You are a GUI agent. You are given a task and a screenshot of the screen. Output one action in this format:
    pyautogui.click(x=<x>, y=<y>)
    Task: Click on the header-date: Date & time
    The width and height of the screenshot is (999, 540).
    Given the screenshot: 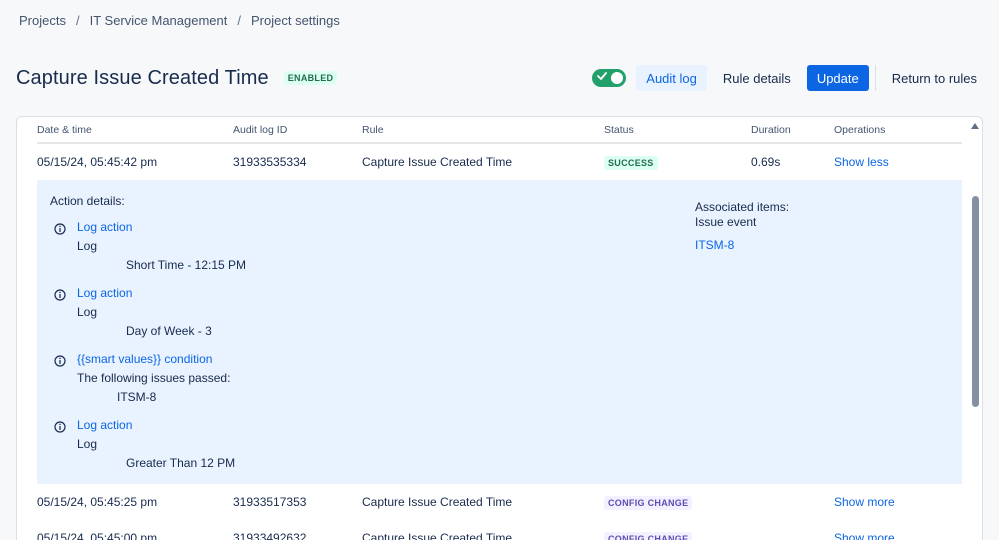 What is the action you would take?
    pyautogui.click(x=64, y=130)
    